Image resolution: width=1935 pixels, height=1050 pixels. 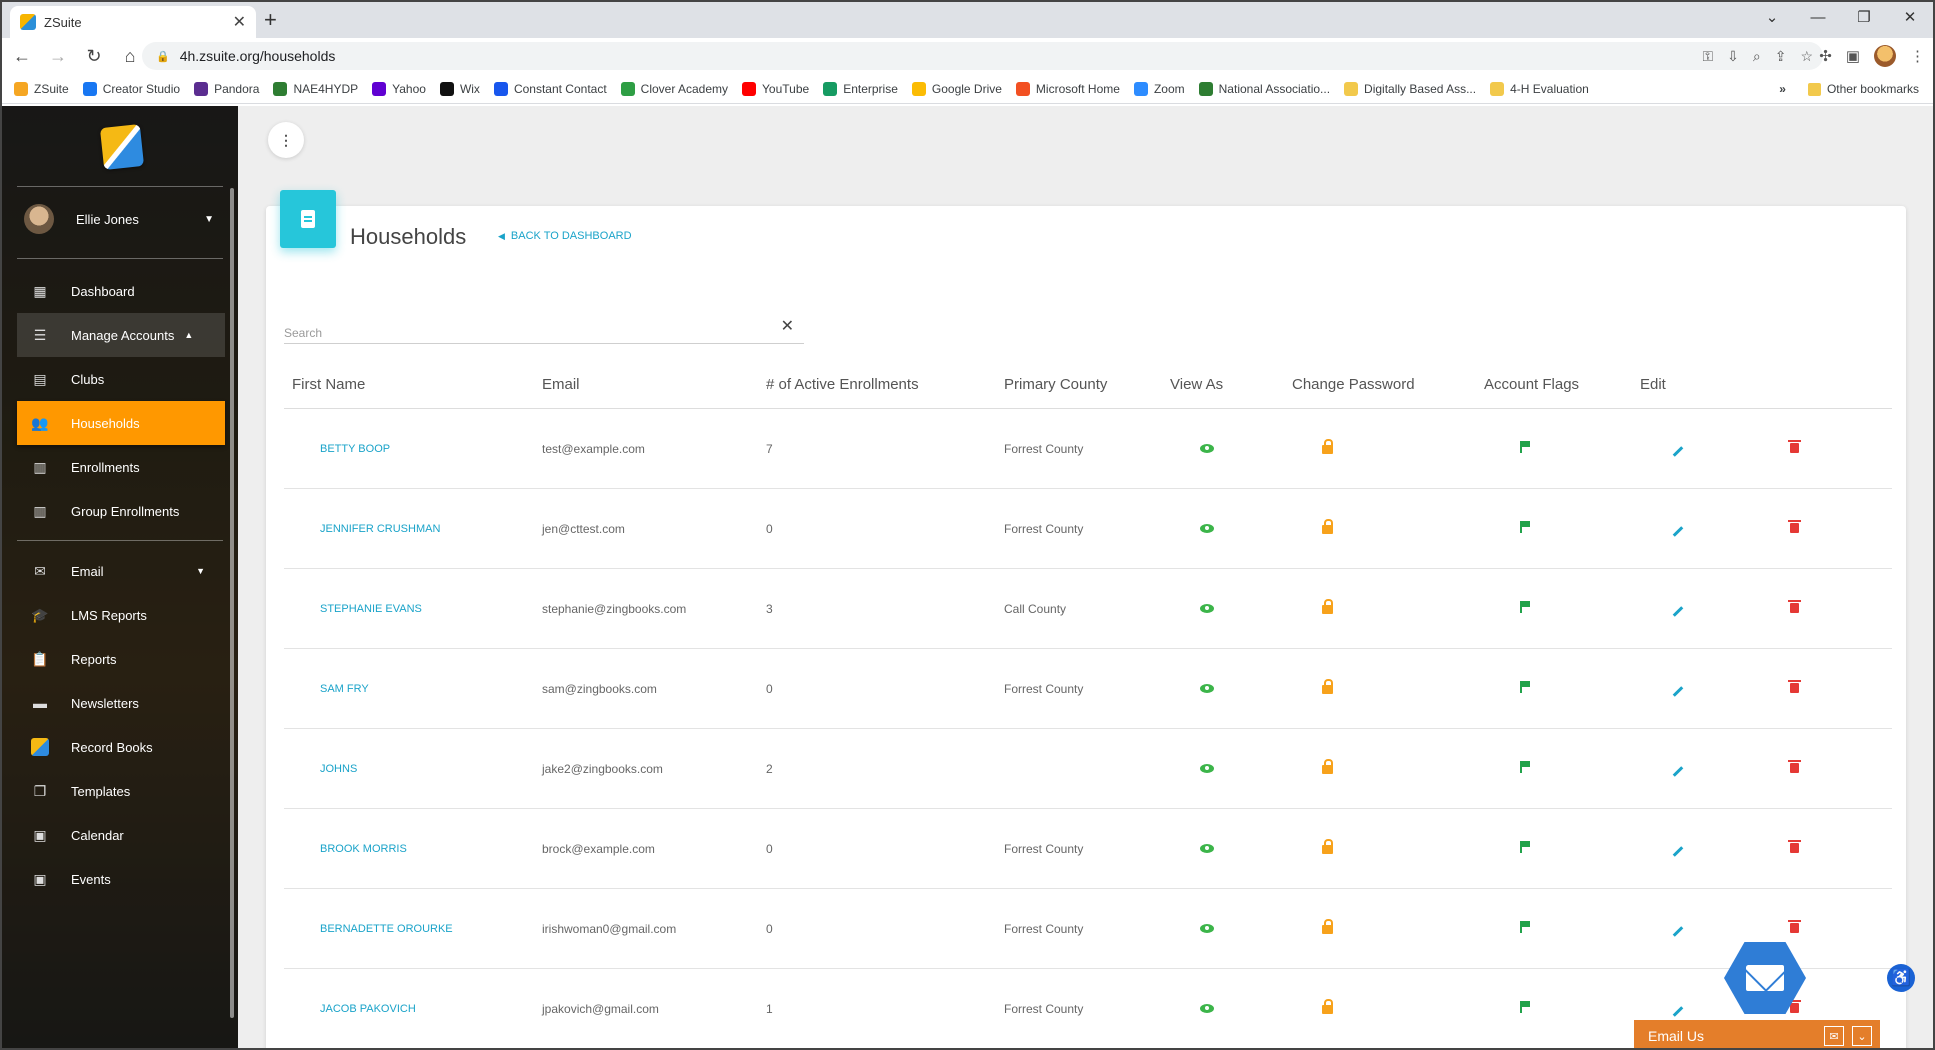 What do you see at coordinates (413, 849) in the screenshot?
I see `household-name-link: BROOK MORRIS` at bounding box center [413, 849].